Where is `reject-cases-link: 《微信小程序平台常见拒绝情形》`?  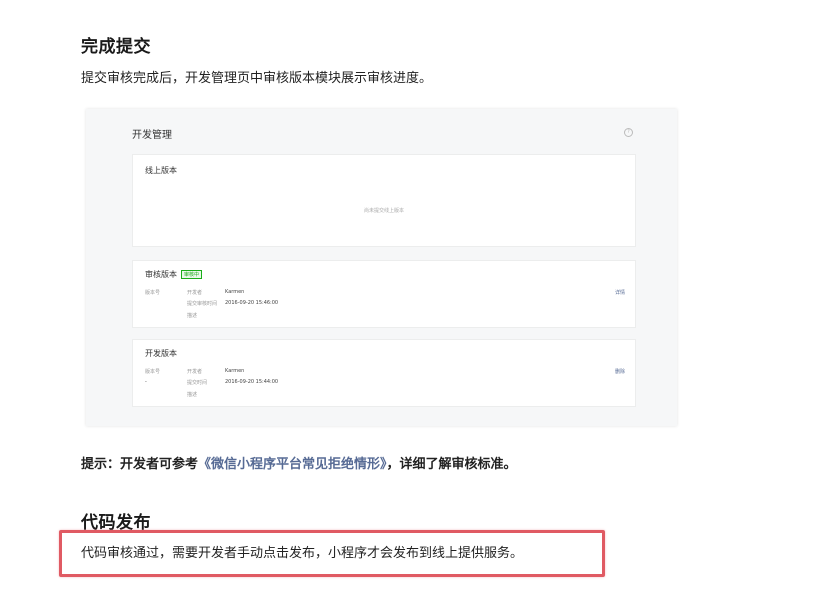
reject-cases-link: 《微信小程序平台常见拒绝情形》 is located at coordinates (292, 464).